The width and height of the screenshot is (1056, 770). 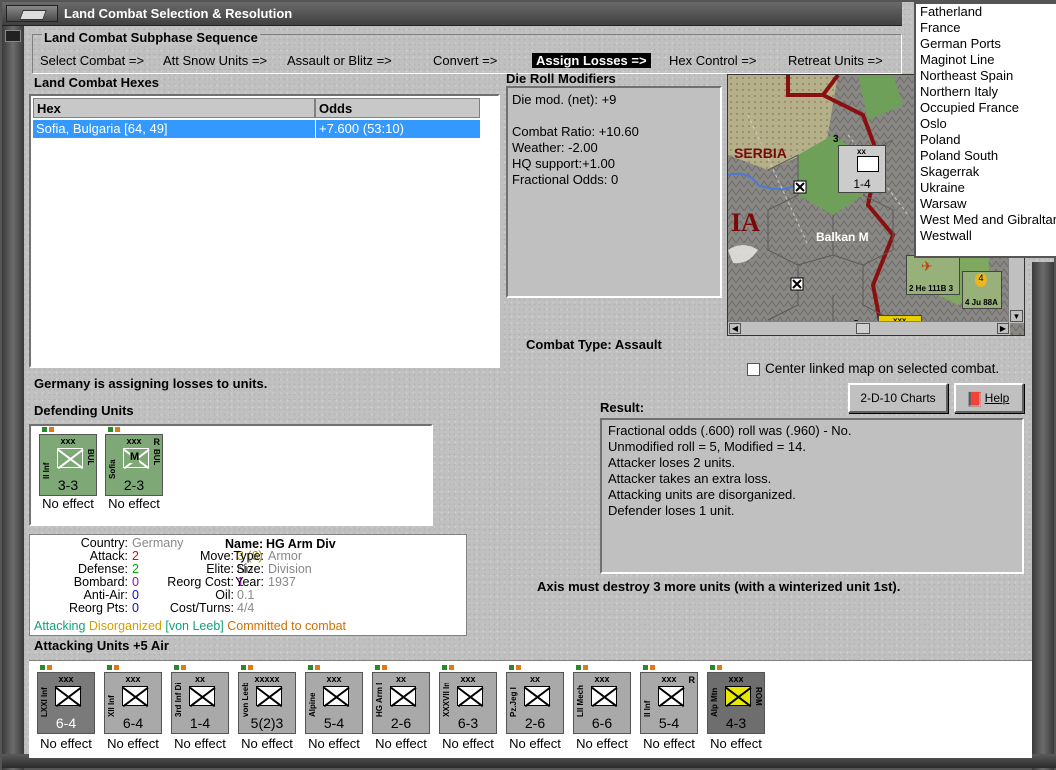 I want to click on table-row-hex: Sofia, Bulgaria [64, 49], so click(x=174, y=129).